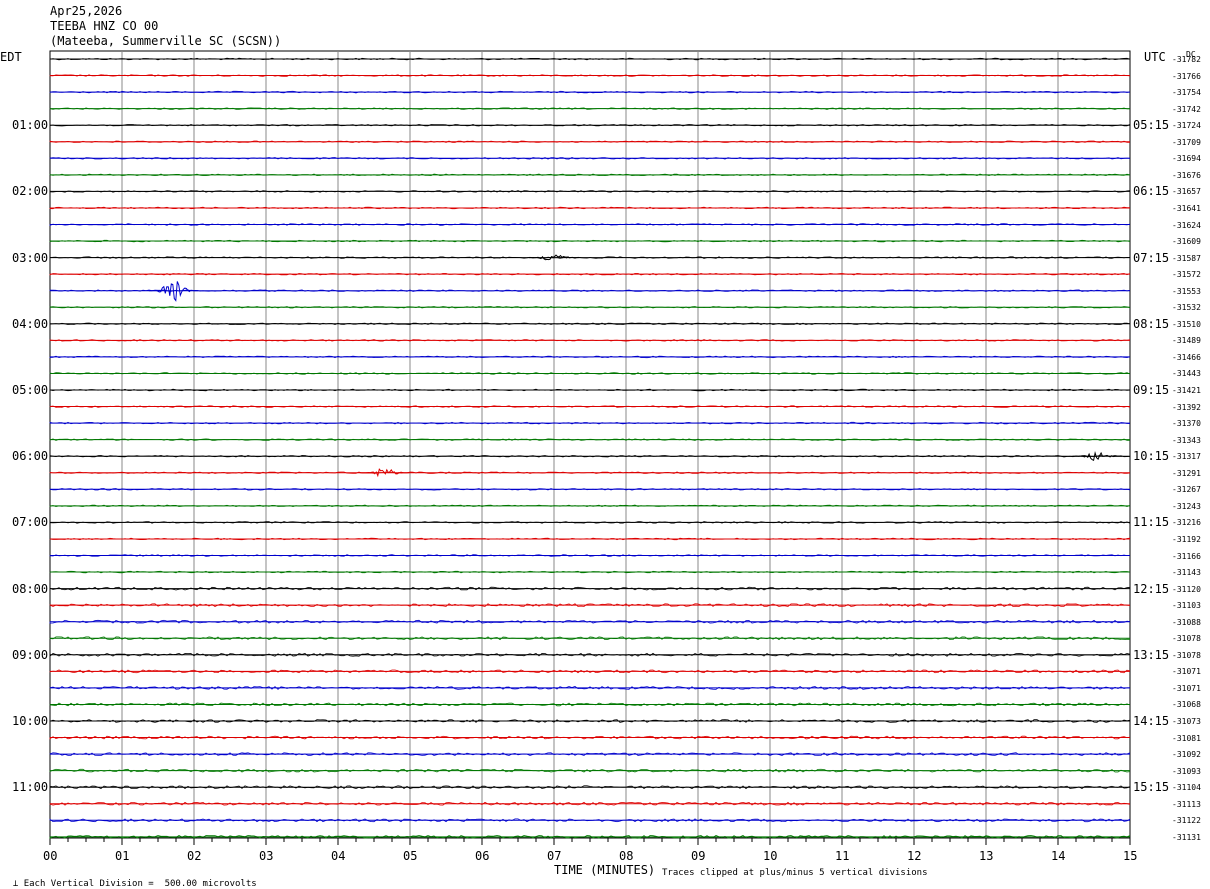 The height and width of the screenshot is (889, 1210). Describe the element at coordinates (1186, 755) in the screenshot. I see `dc-offset-label: -31092` at that location.